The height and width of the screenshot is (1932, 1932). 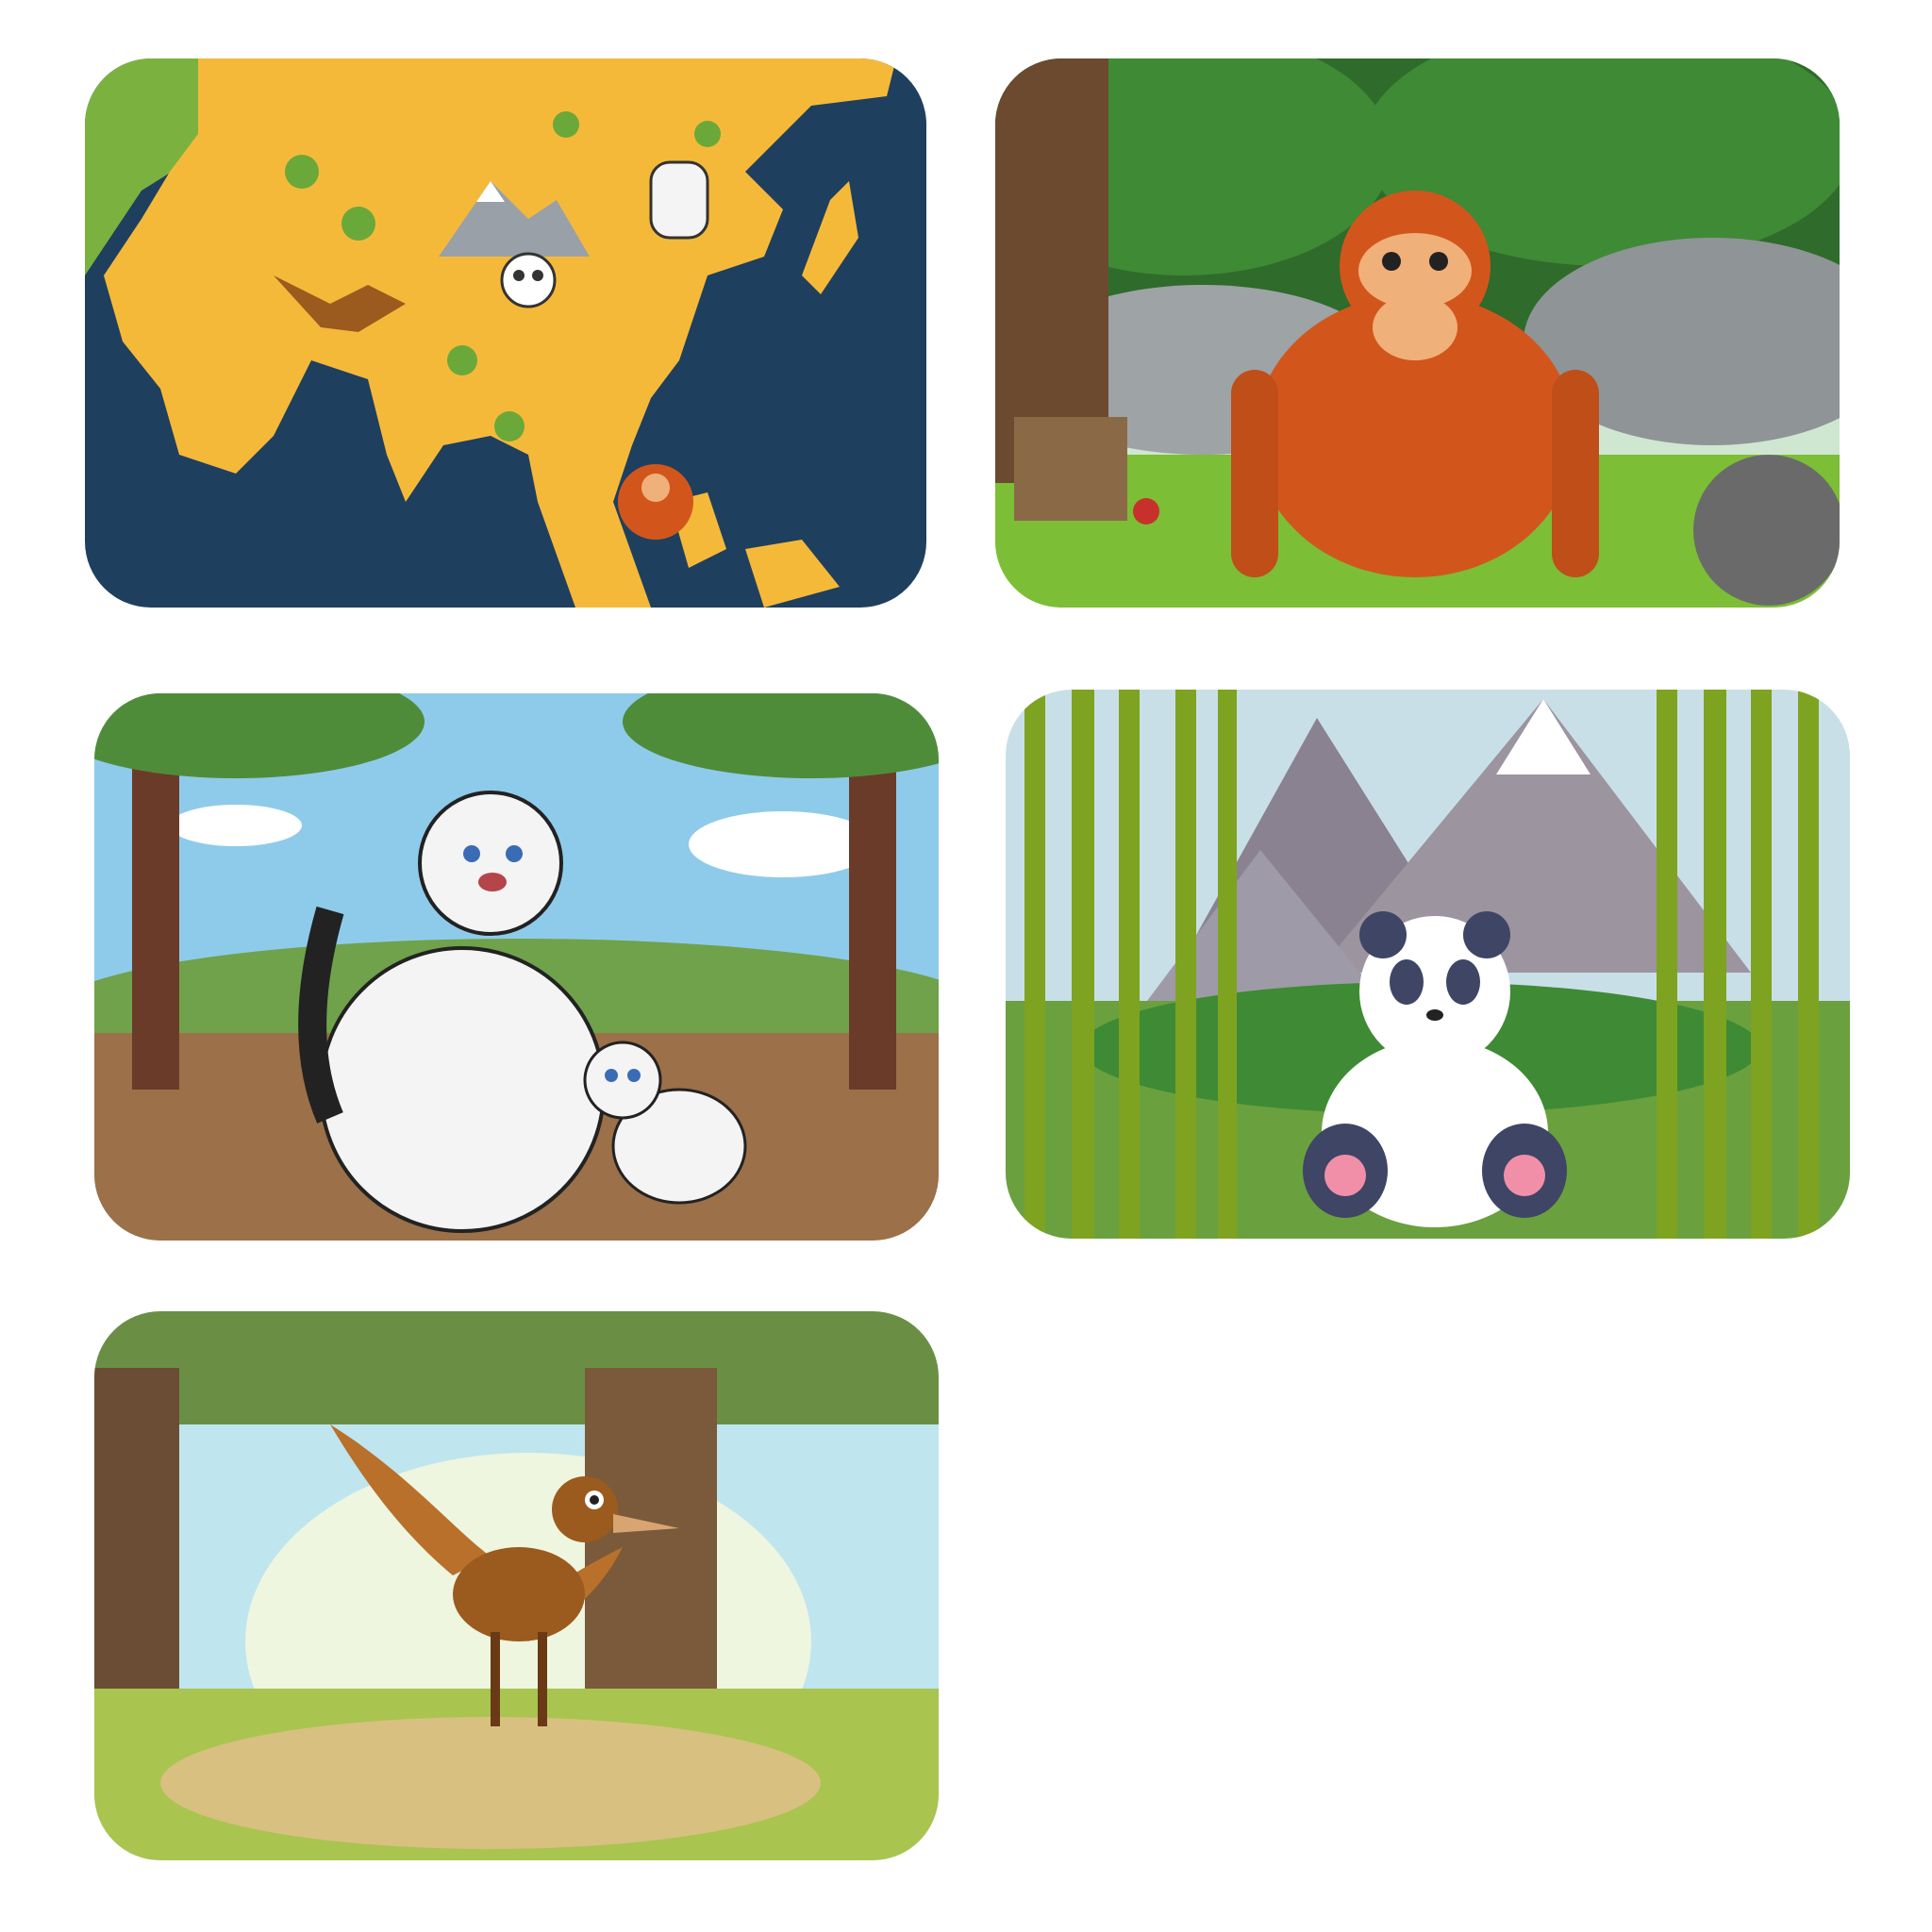 I want to click on tiger-icon, so click(x=679, y=200).